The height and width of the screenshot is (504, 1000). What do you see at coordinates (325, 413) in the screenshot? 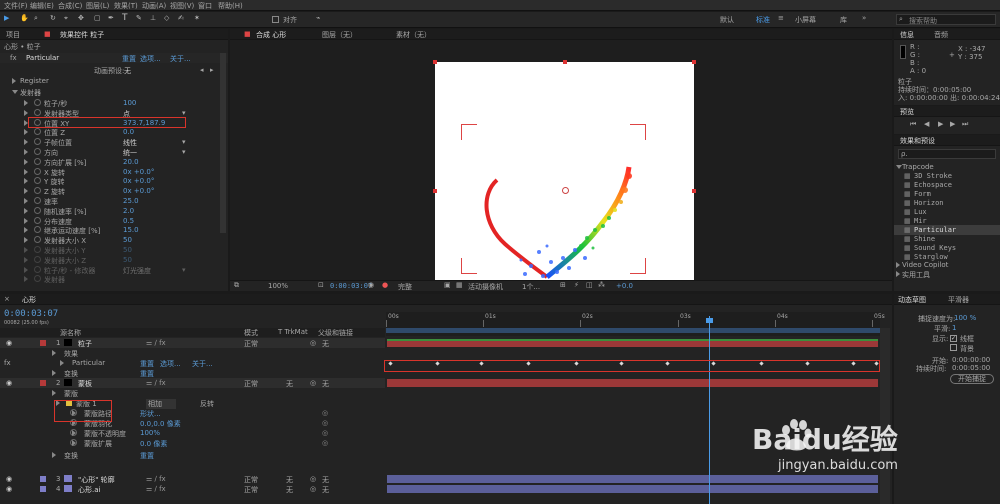
I see `link-icon: ◎` at bounding box center [325, 413].